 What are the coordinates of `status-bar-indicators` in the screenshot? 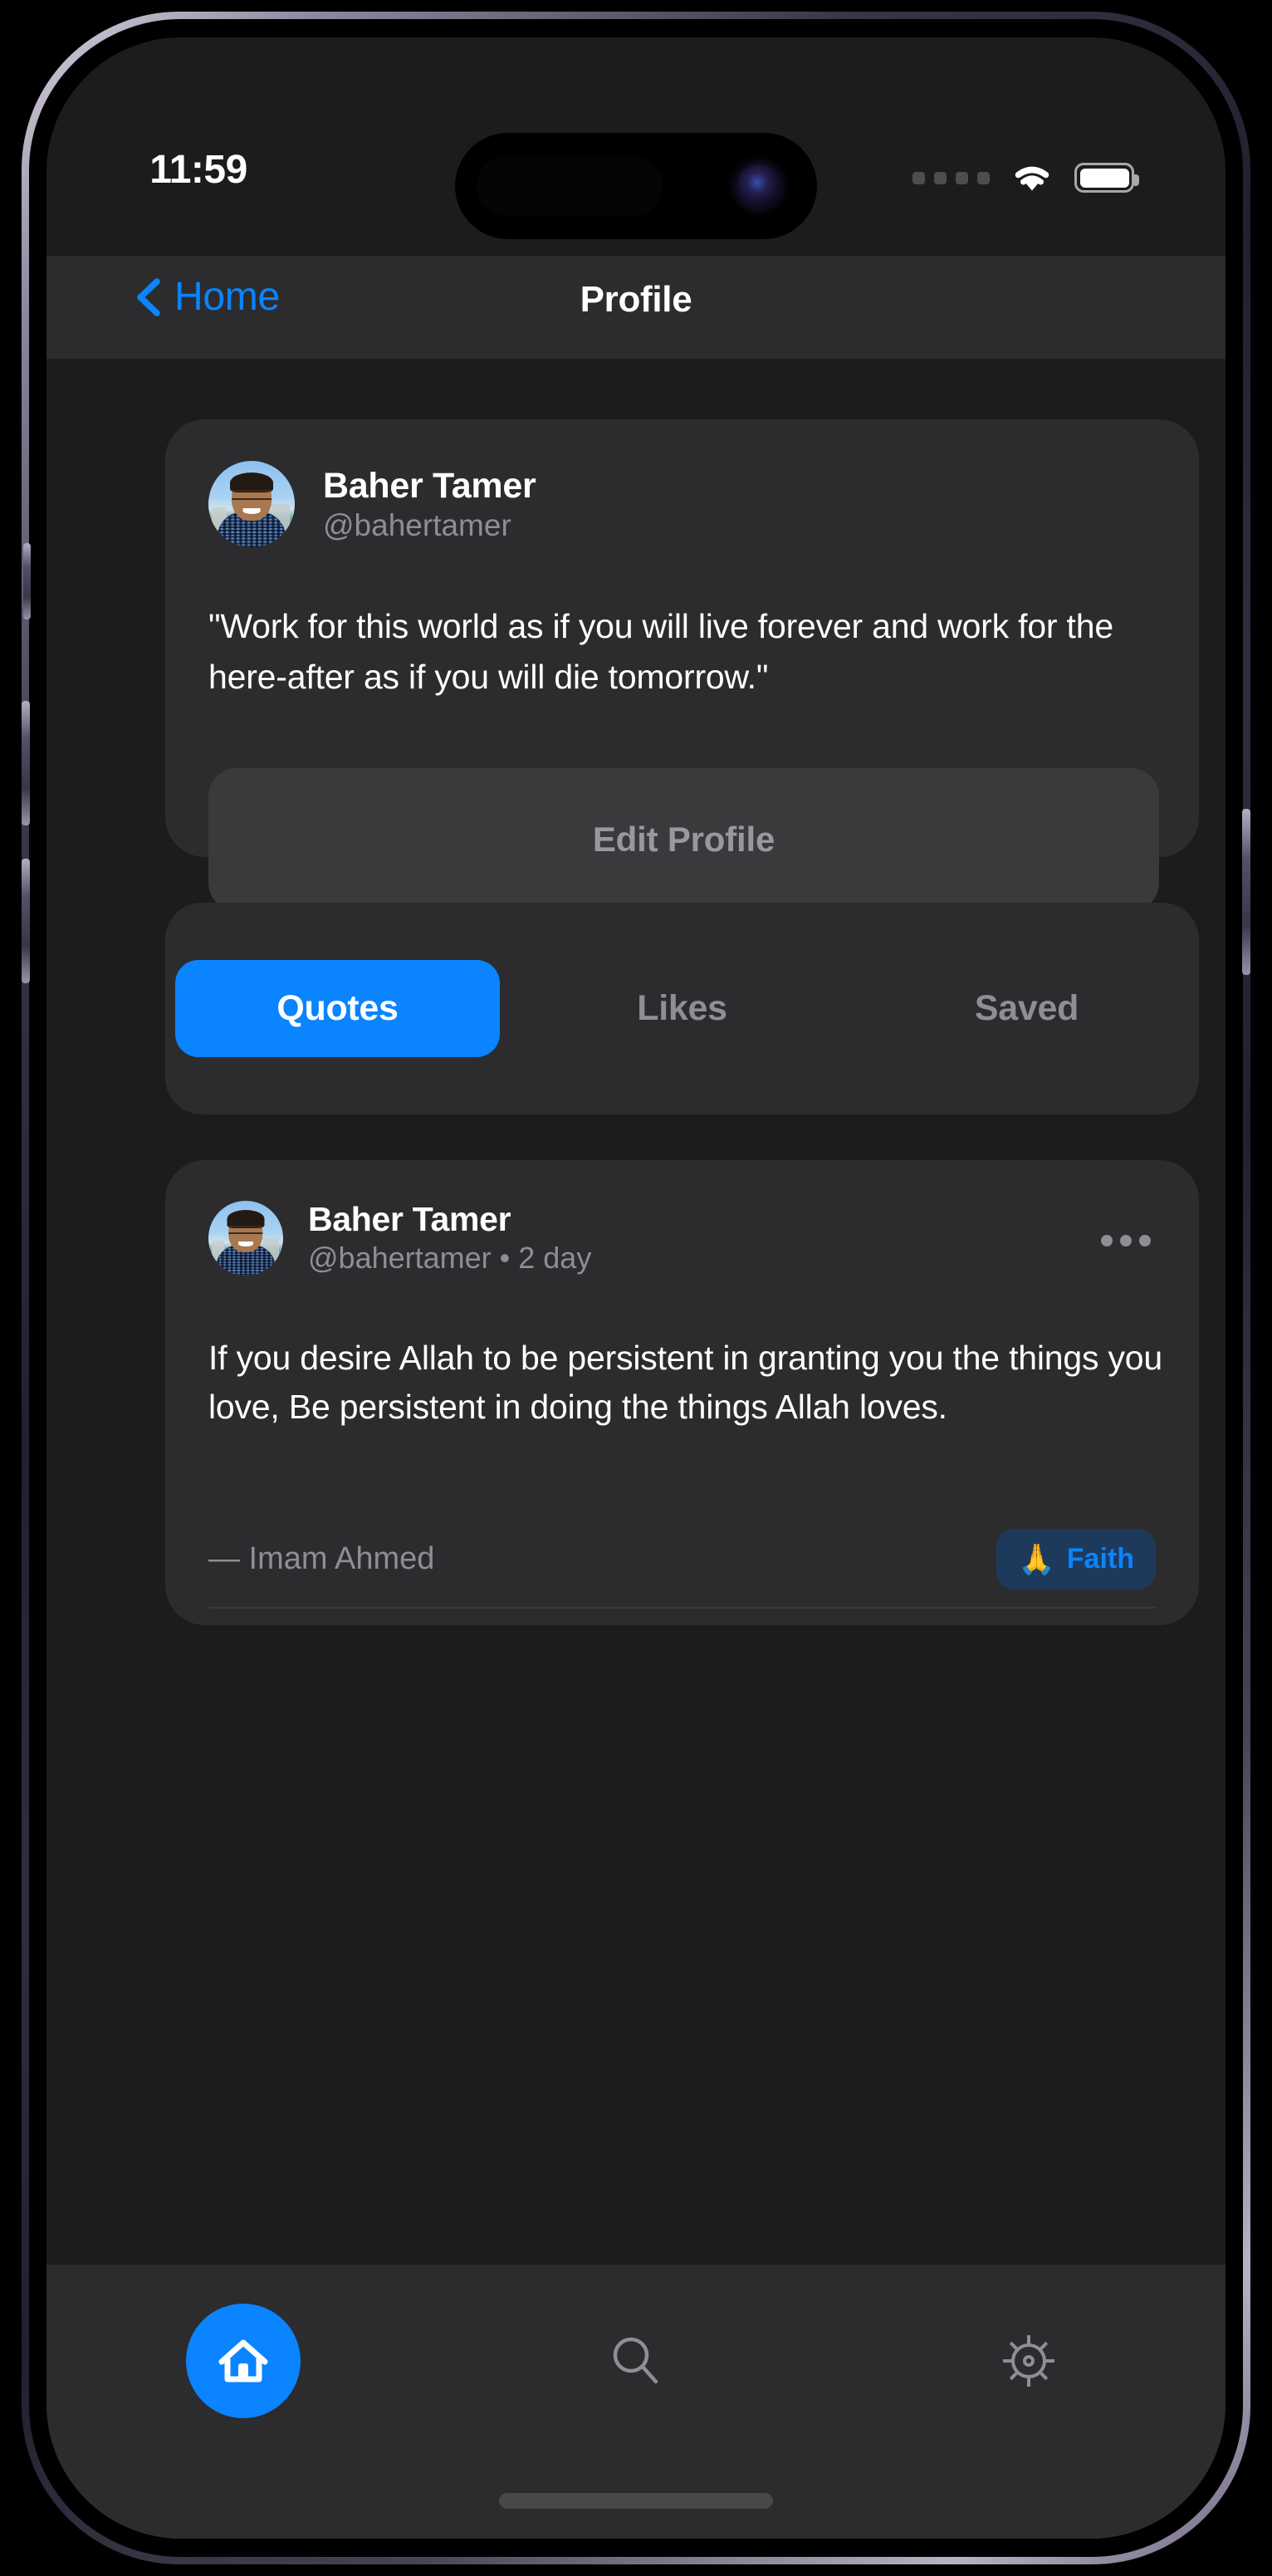 It's located at (1025, 178).